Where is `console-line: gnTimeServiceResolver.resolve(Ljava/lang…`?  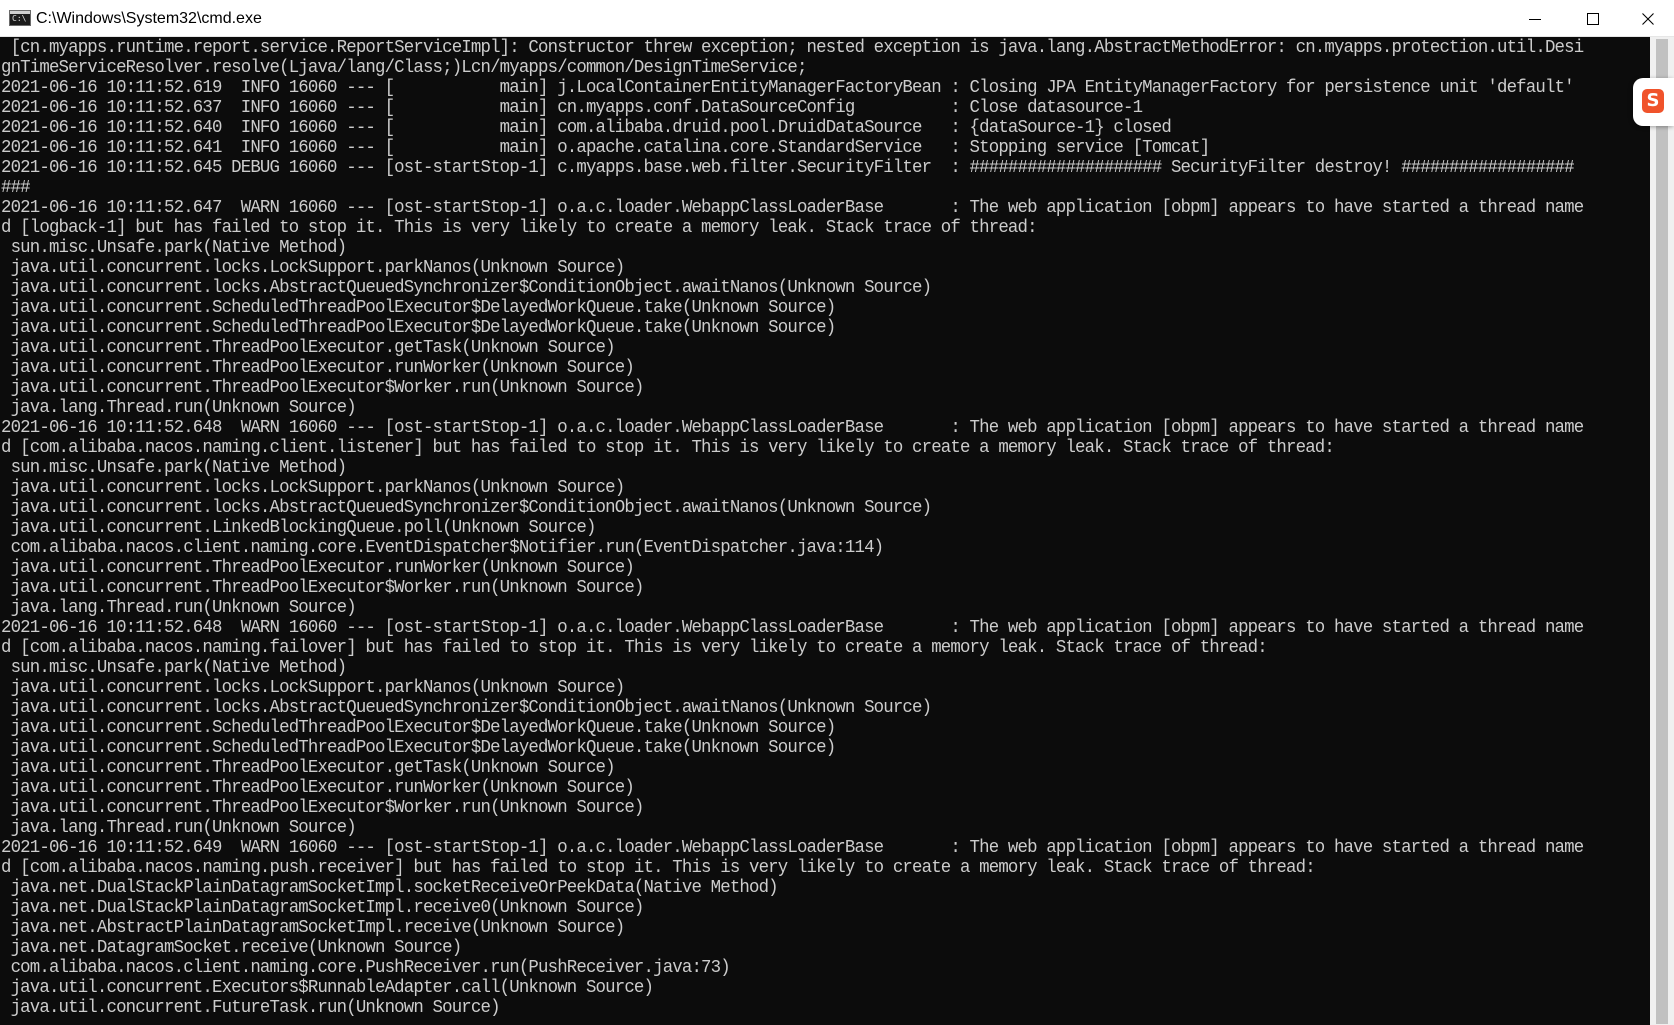
console-line: gnTimeServiceResolver.resolve(Ljava/lang… is located at coordinates (404, 67).